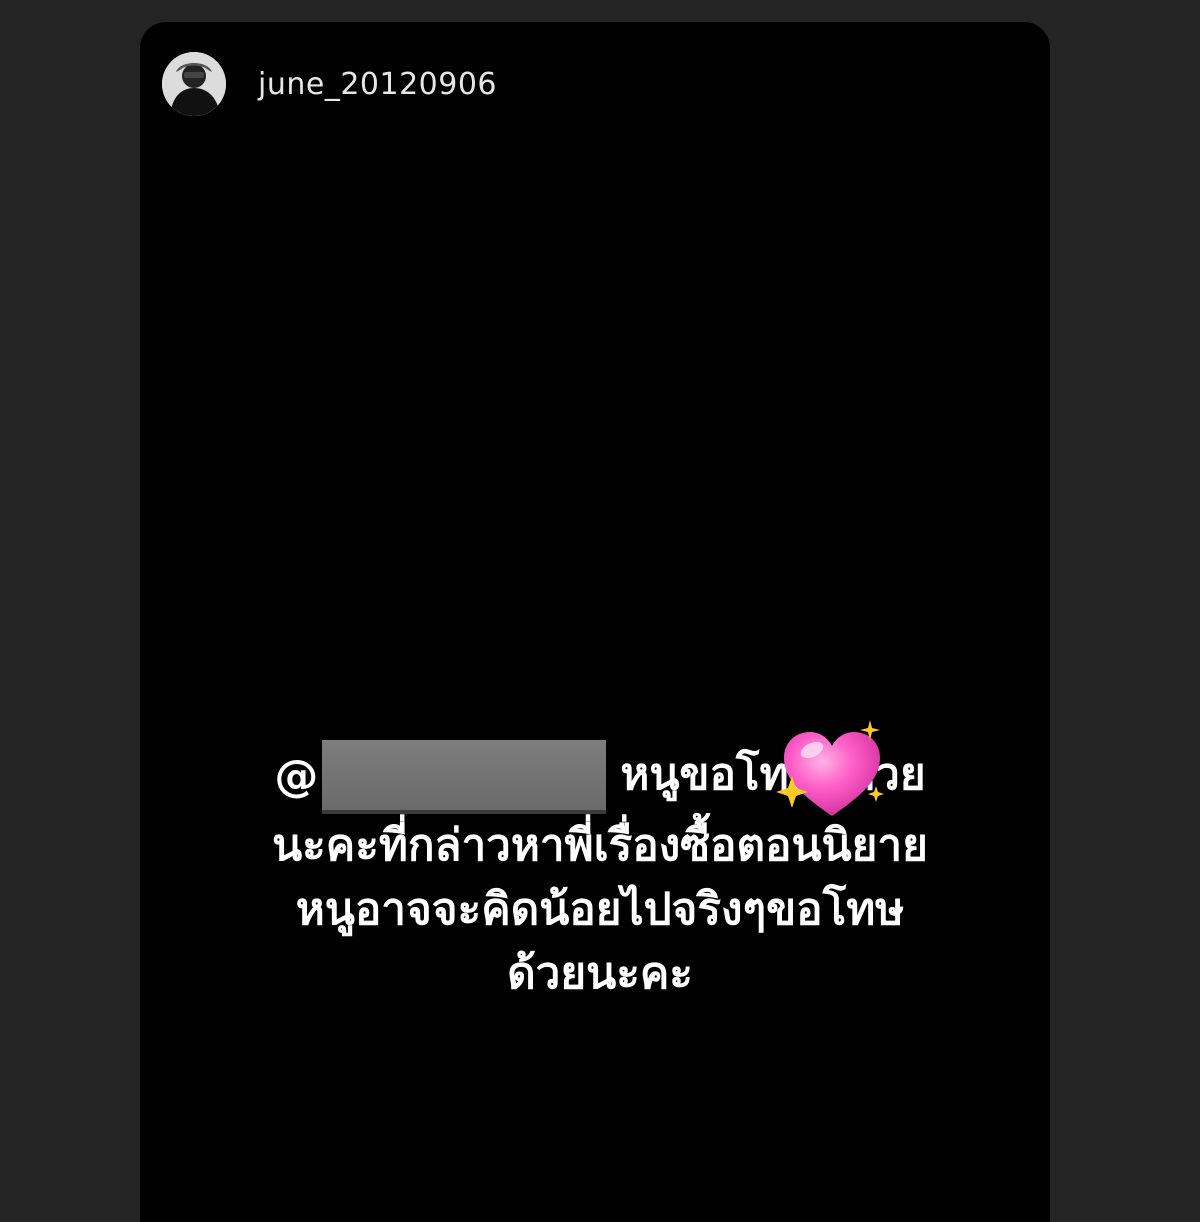 This screenshot has height=1222, width=1200. I want to click on redacted-mention, so click(464, 777).